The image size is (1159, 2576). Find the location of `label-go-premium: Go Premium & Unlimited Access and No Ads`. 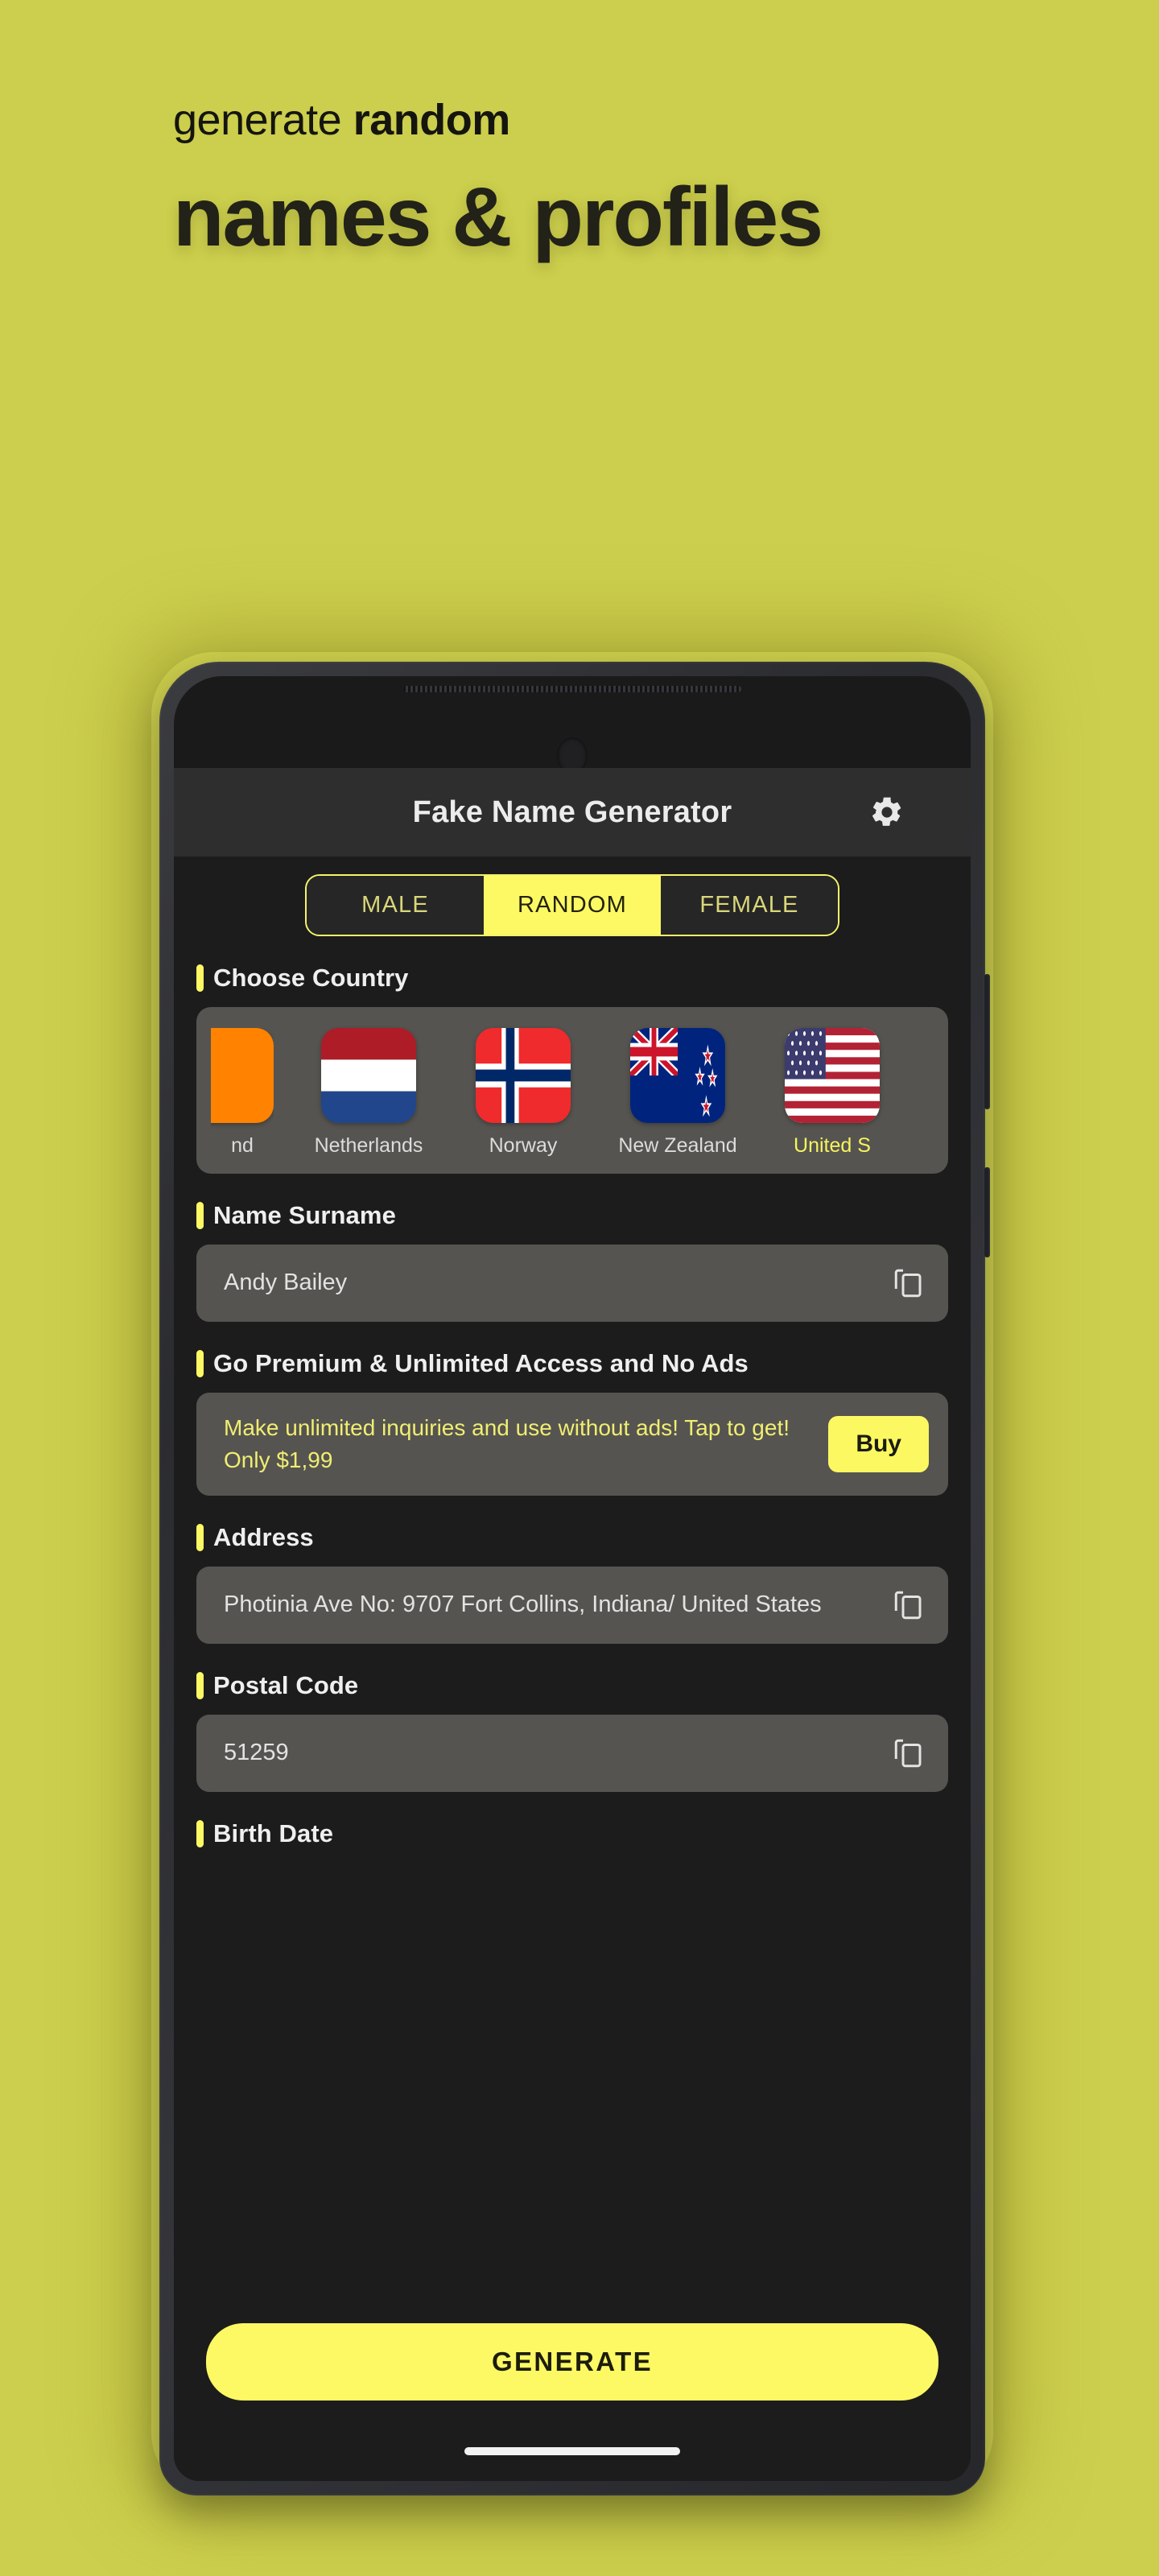

label-go-premium: Go Premium & Unlimited Access and No Ads is located at coordinates (583, 1363).